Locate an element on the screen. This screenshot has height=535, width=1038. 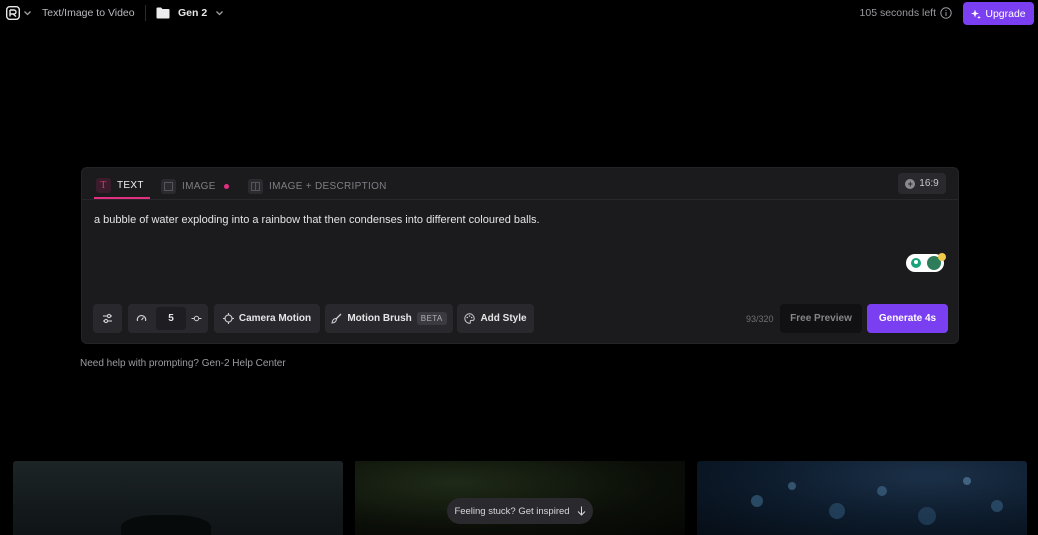
camera-motion-button: Camera Motion is located at coordinates (267, 318).